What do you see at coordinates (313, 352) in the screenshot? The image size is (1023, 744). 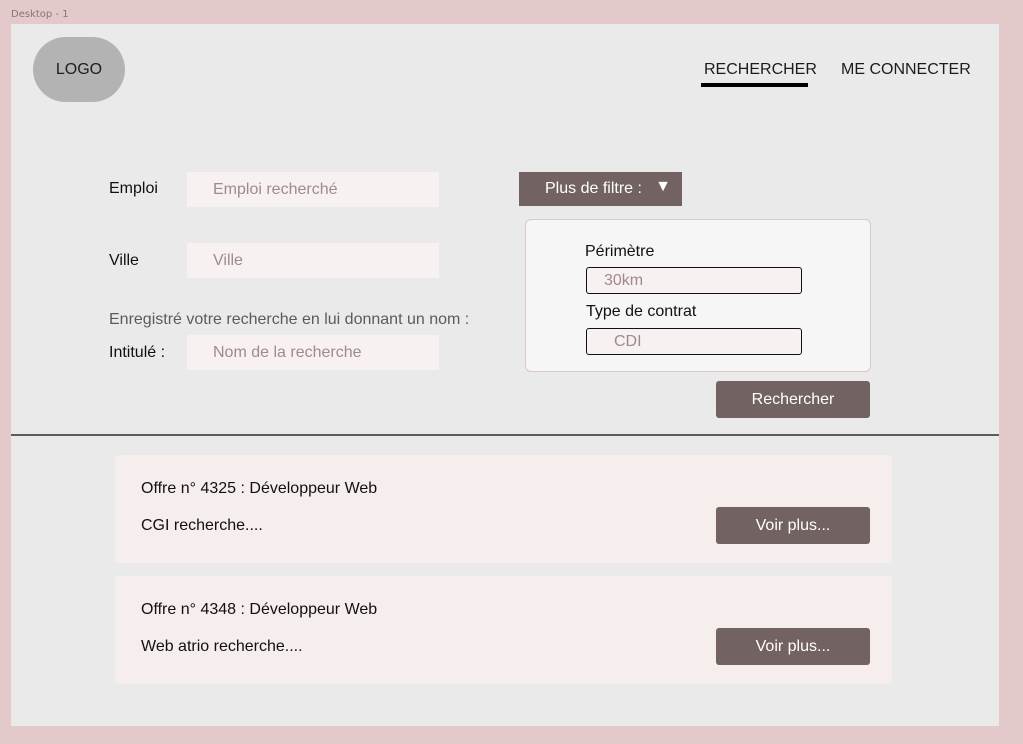 I see `search-name-input: Nom de la recherche` at bounding box center [313, 352].